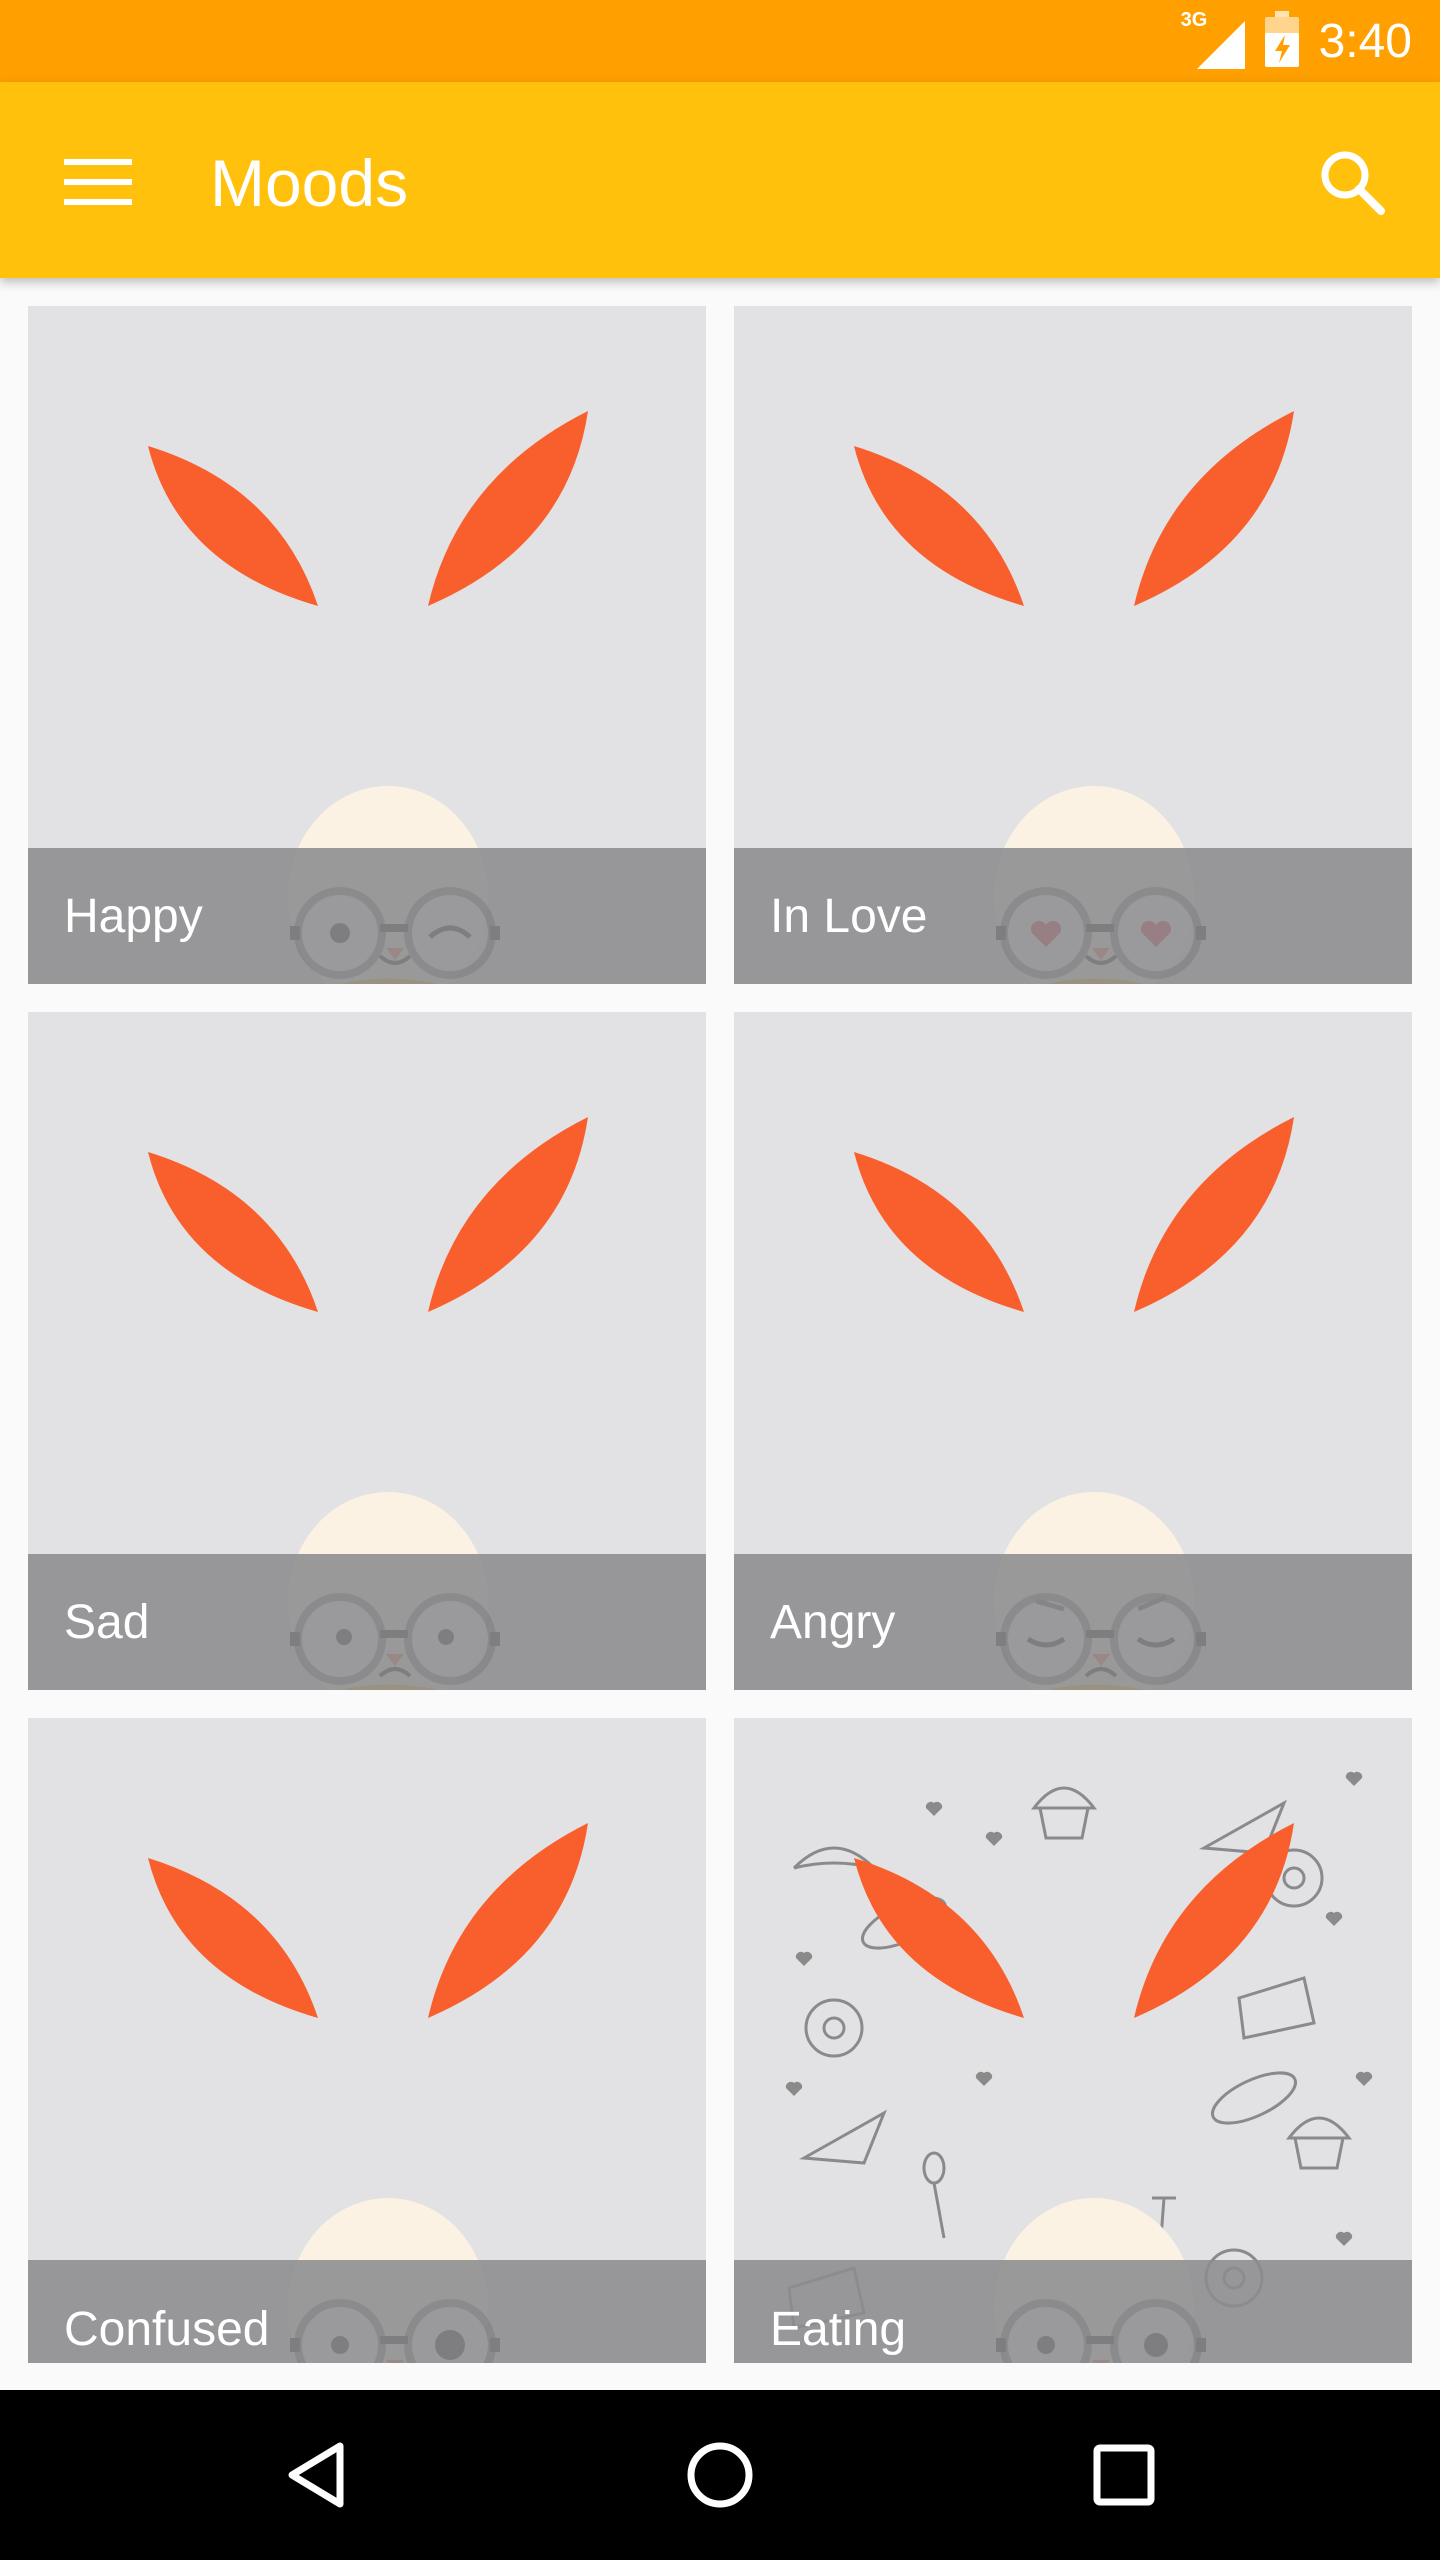 This screenshot has height=2560, width=1440. I want to click on recents-button, so click(1124, 2475).